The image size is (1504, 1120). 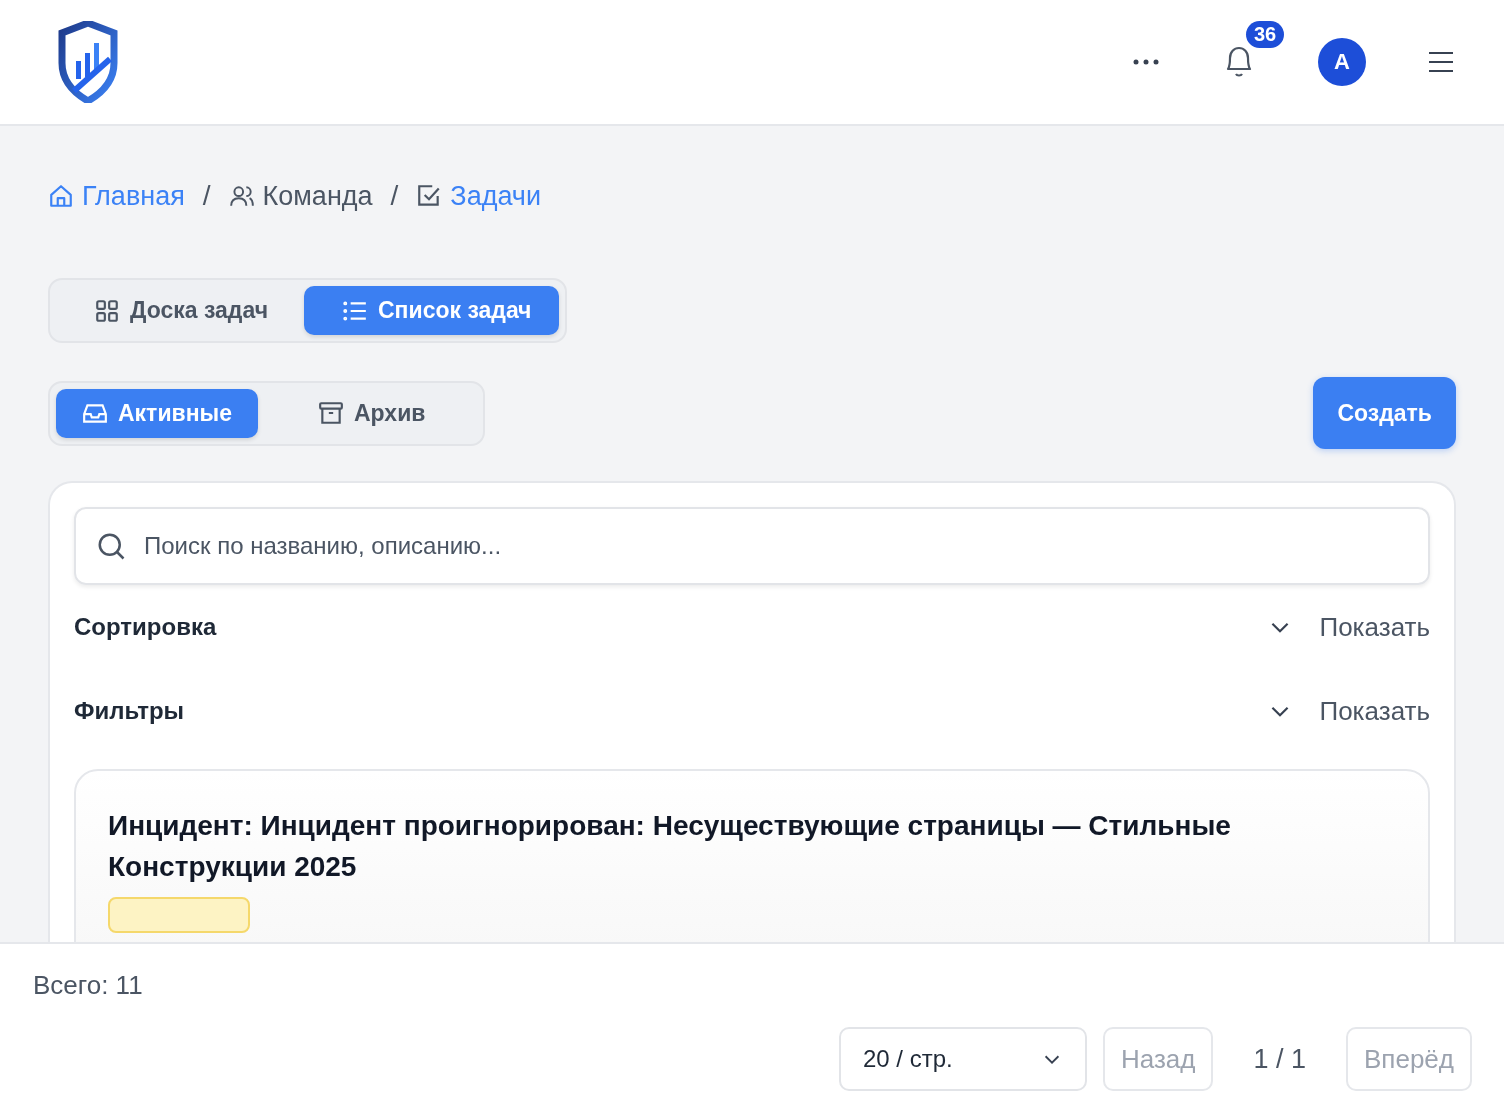 What do you see at coordinates (61, 196) in the screenshot?
I see `home-icon` at bounding box center [61, 196].